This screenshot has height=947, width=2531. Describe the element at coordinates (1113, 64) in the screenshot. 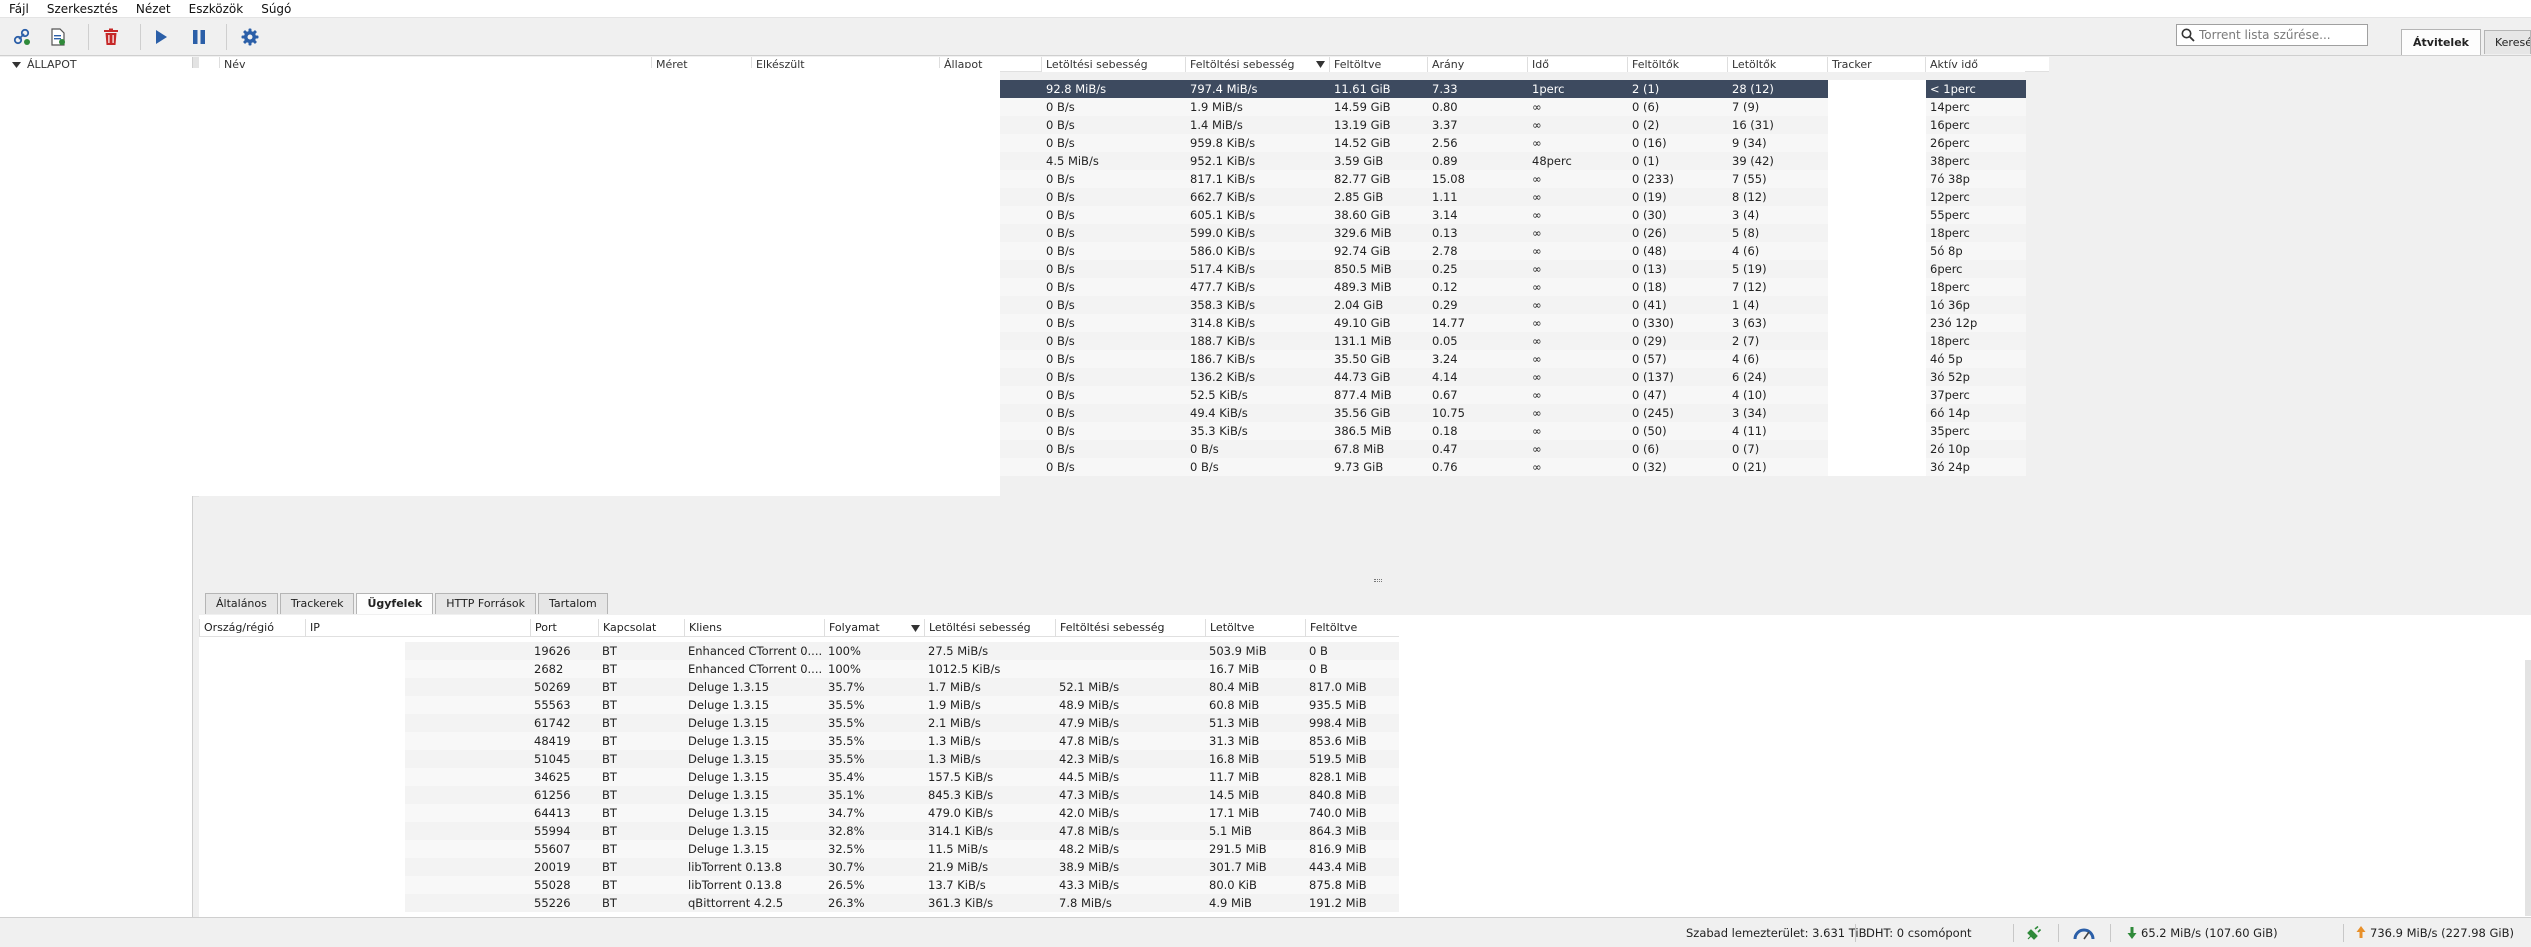

I see `col-dl-speed: Letöltési sebesség` at that location.